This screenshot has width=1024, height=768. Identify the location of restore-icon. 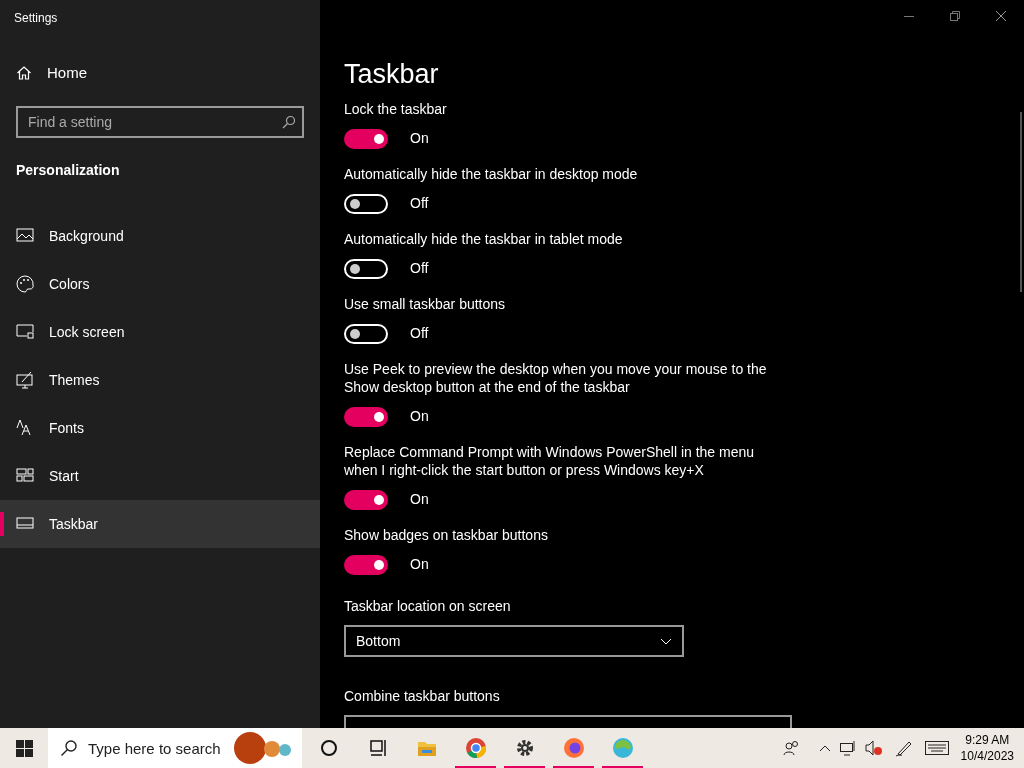
(955, 16).